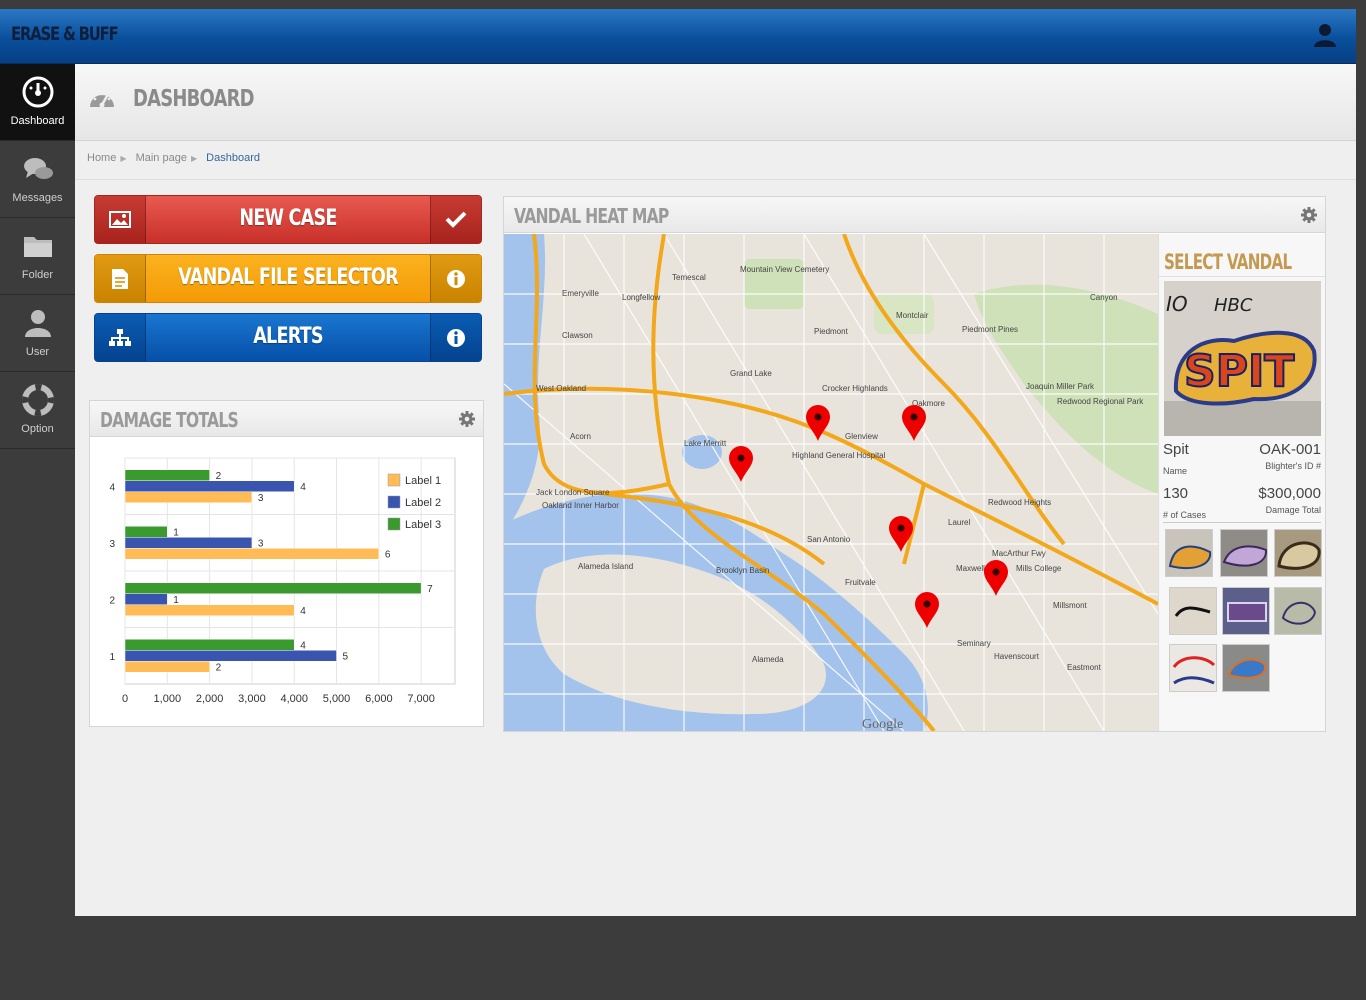 This screenshot has width=1366, height=1000. What do you see at coordinates (1176, 493) in the screenshot?
I see `vandal-cases: 130` at bounding box center [1176, 493].